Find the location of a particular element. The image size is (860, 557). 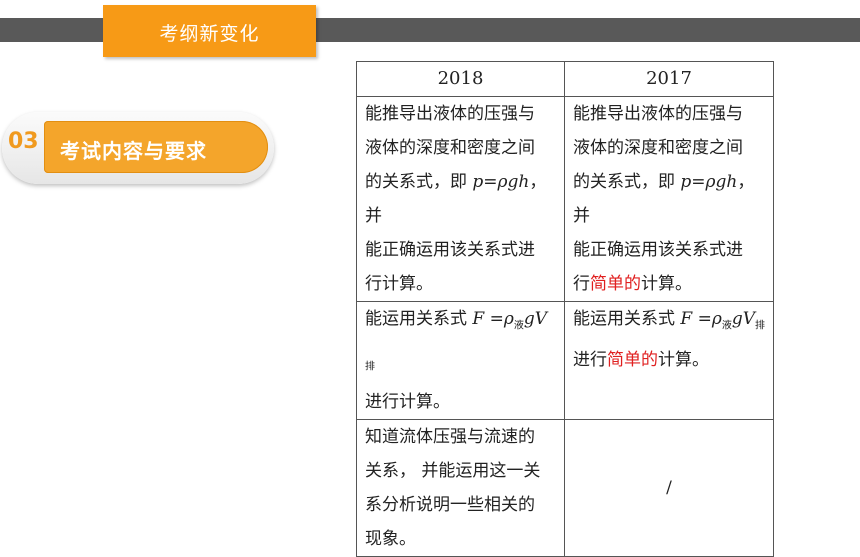

header-title: 考纲新变化 is located at coordinates (209, 34).